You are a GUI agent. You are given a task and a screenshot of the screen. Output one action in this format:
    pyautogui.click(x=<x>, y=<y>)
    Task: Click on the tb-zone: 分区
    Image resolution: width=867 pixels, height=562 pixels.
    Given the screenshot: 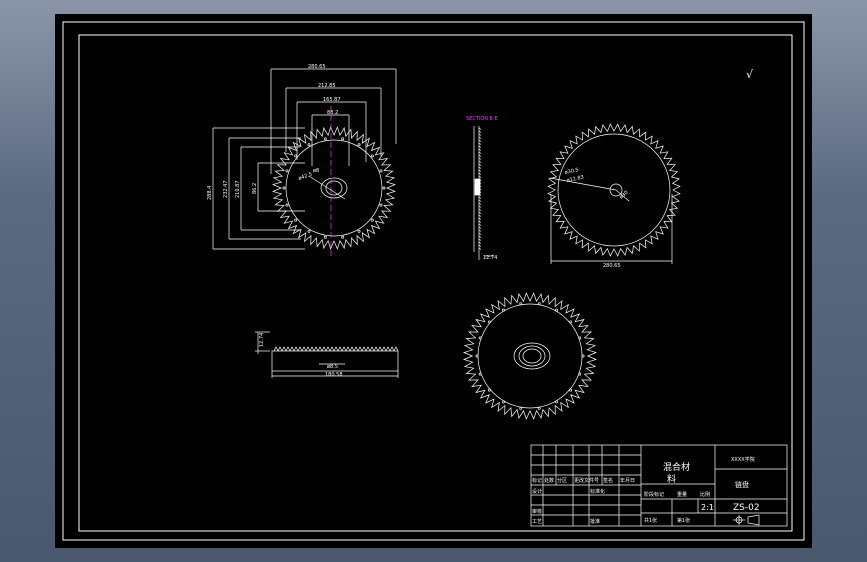 What is the action you would take?
    pyautogui.click(x=562, y=480)
    